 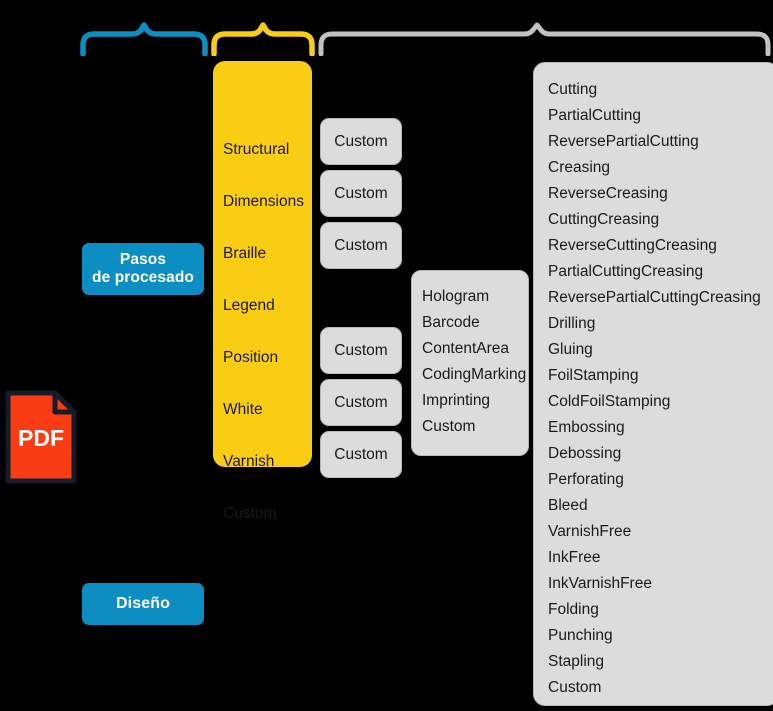 I want to click on operation-item-partialcuttingcreasing: PartialCuttingCreasing, so click(x=625, y=272).